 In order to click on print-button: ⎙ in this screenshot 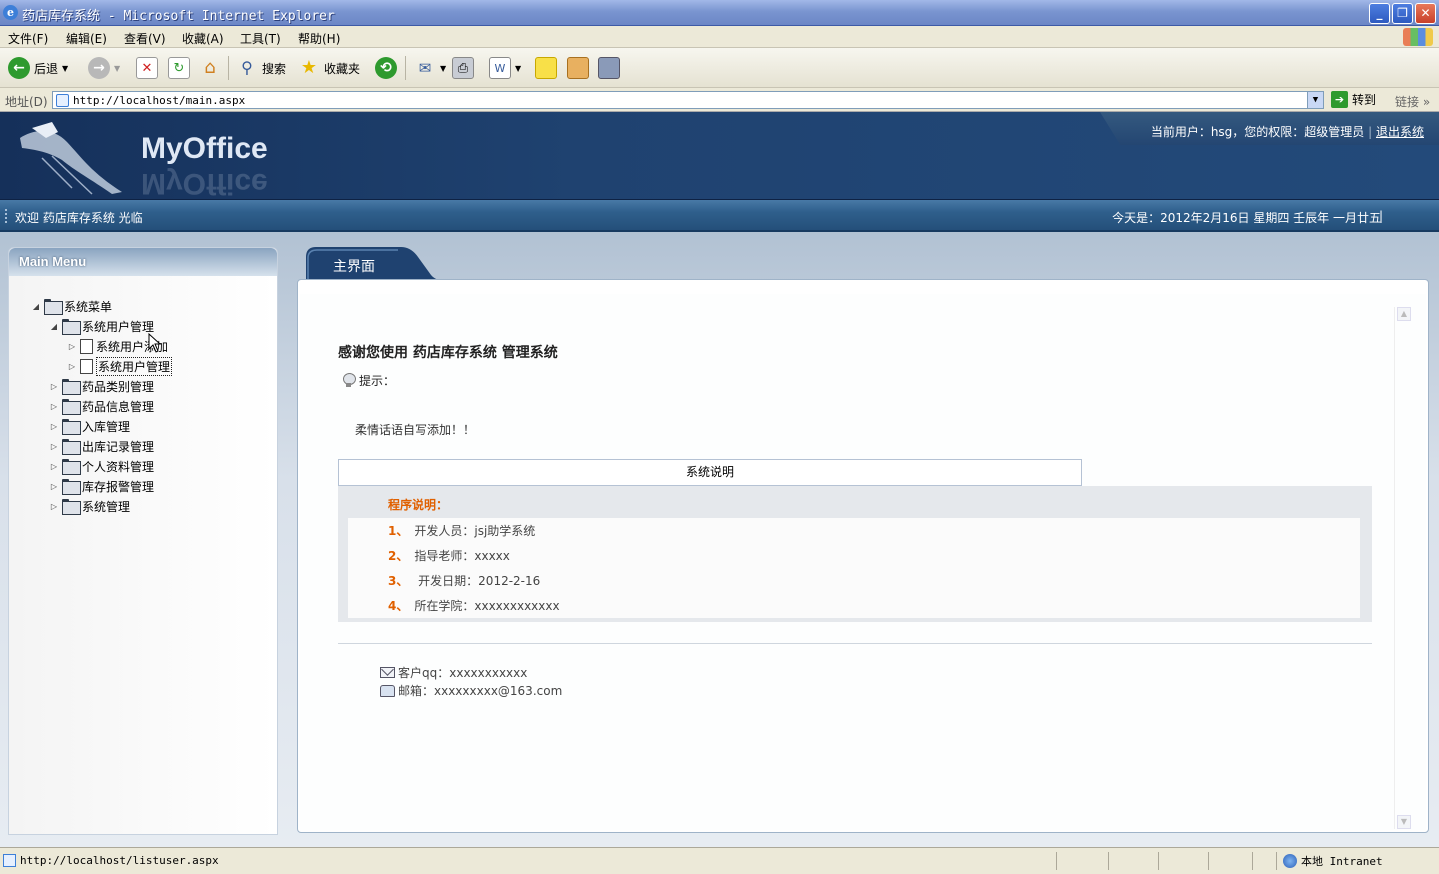, I will do `click(463, 68)`.